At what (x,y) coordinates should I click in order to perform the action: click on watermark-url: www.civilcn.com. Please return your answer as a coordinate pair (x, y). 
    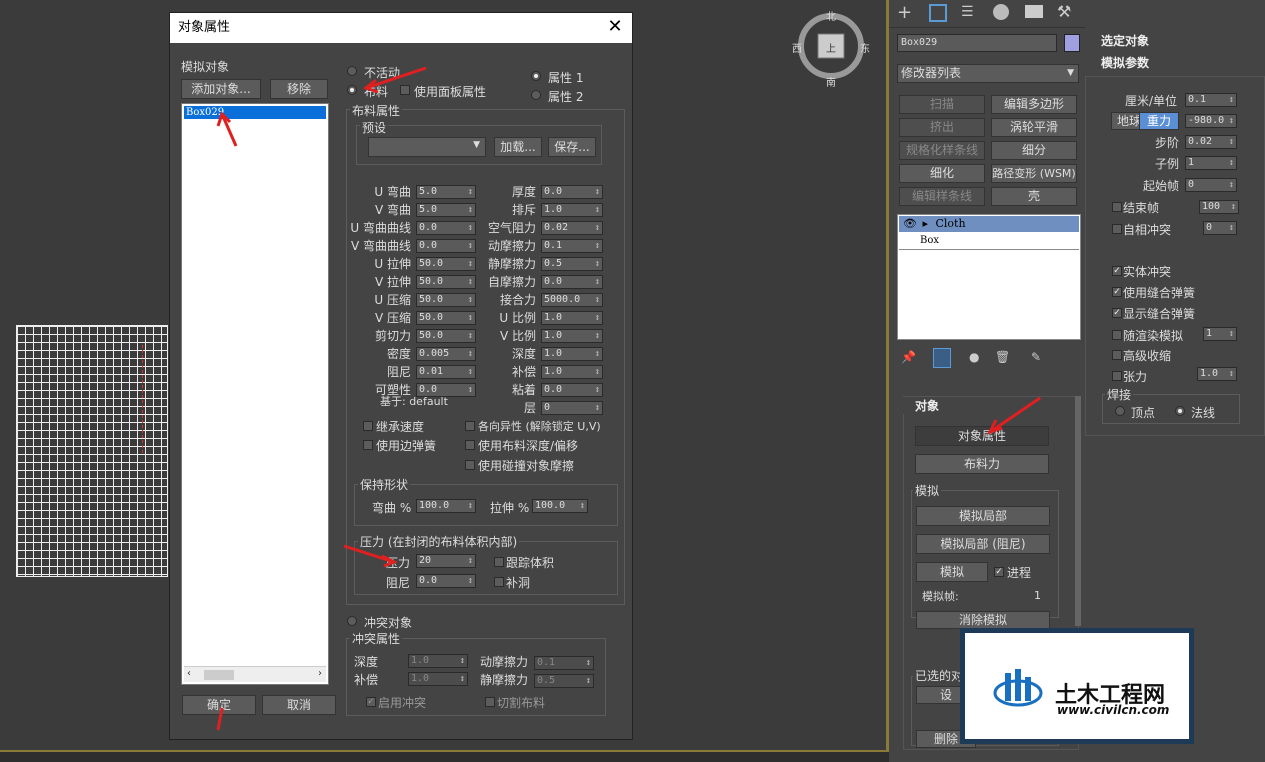
    Looking at the image, I should click on (1113, 710).